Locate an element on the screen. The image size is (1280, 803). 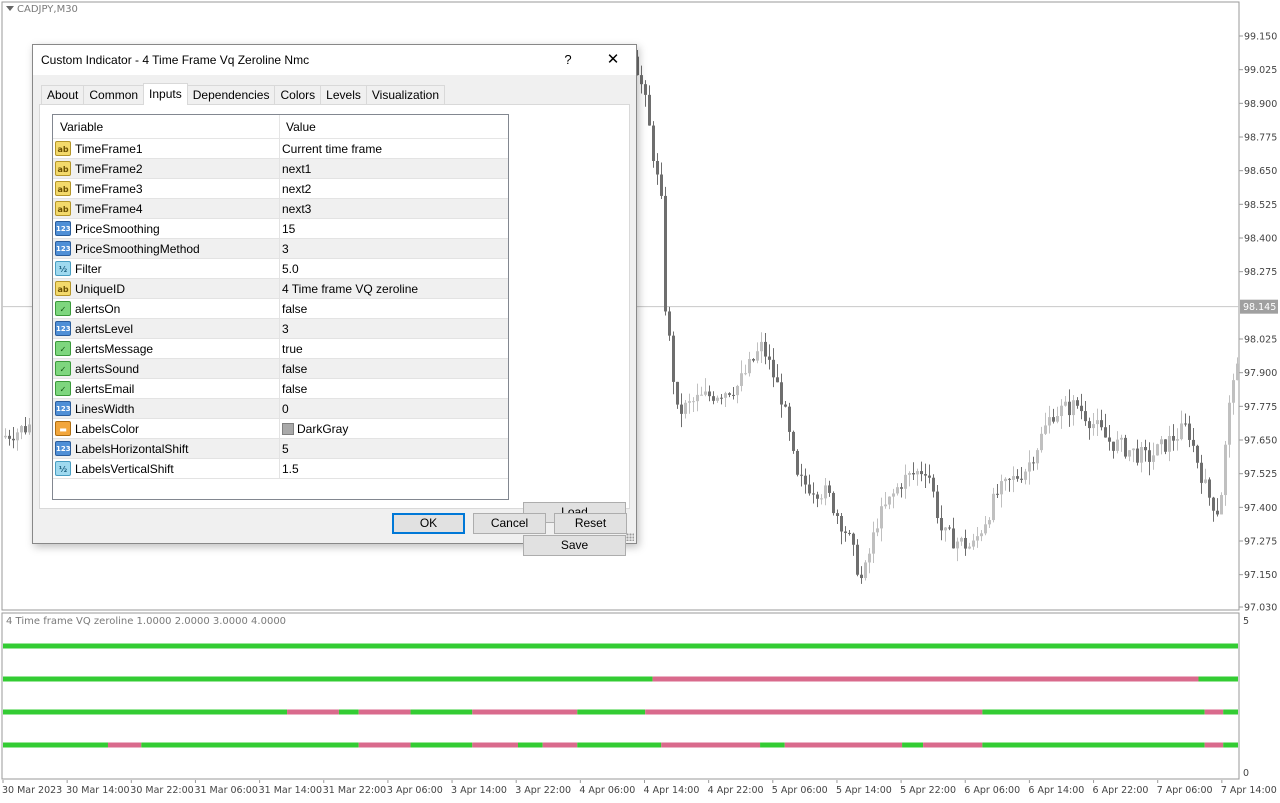
tab-dependencies: Dependencies is located at coordinates (231, 95).